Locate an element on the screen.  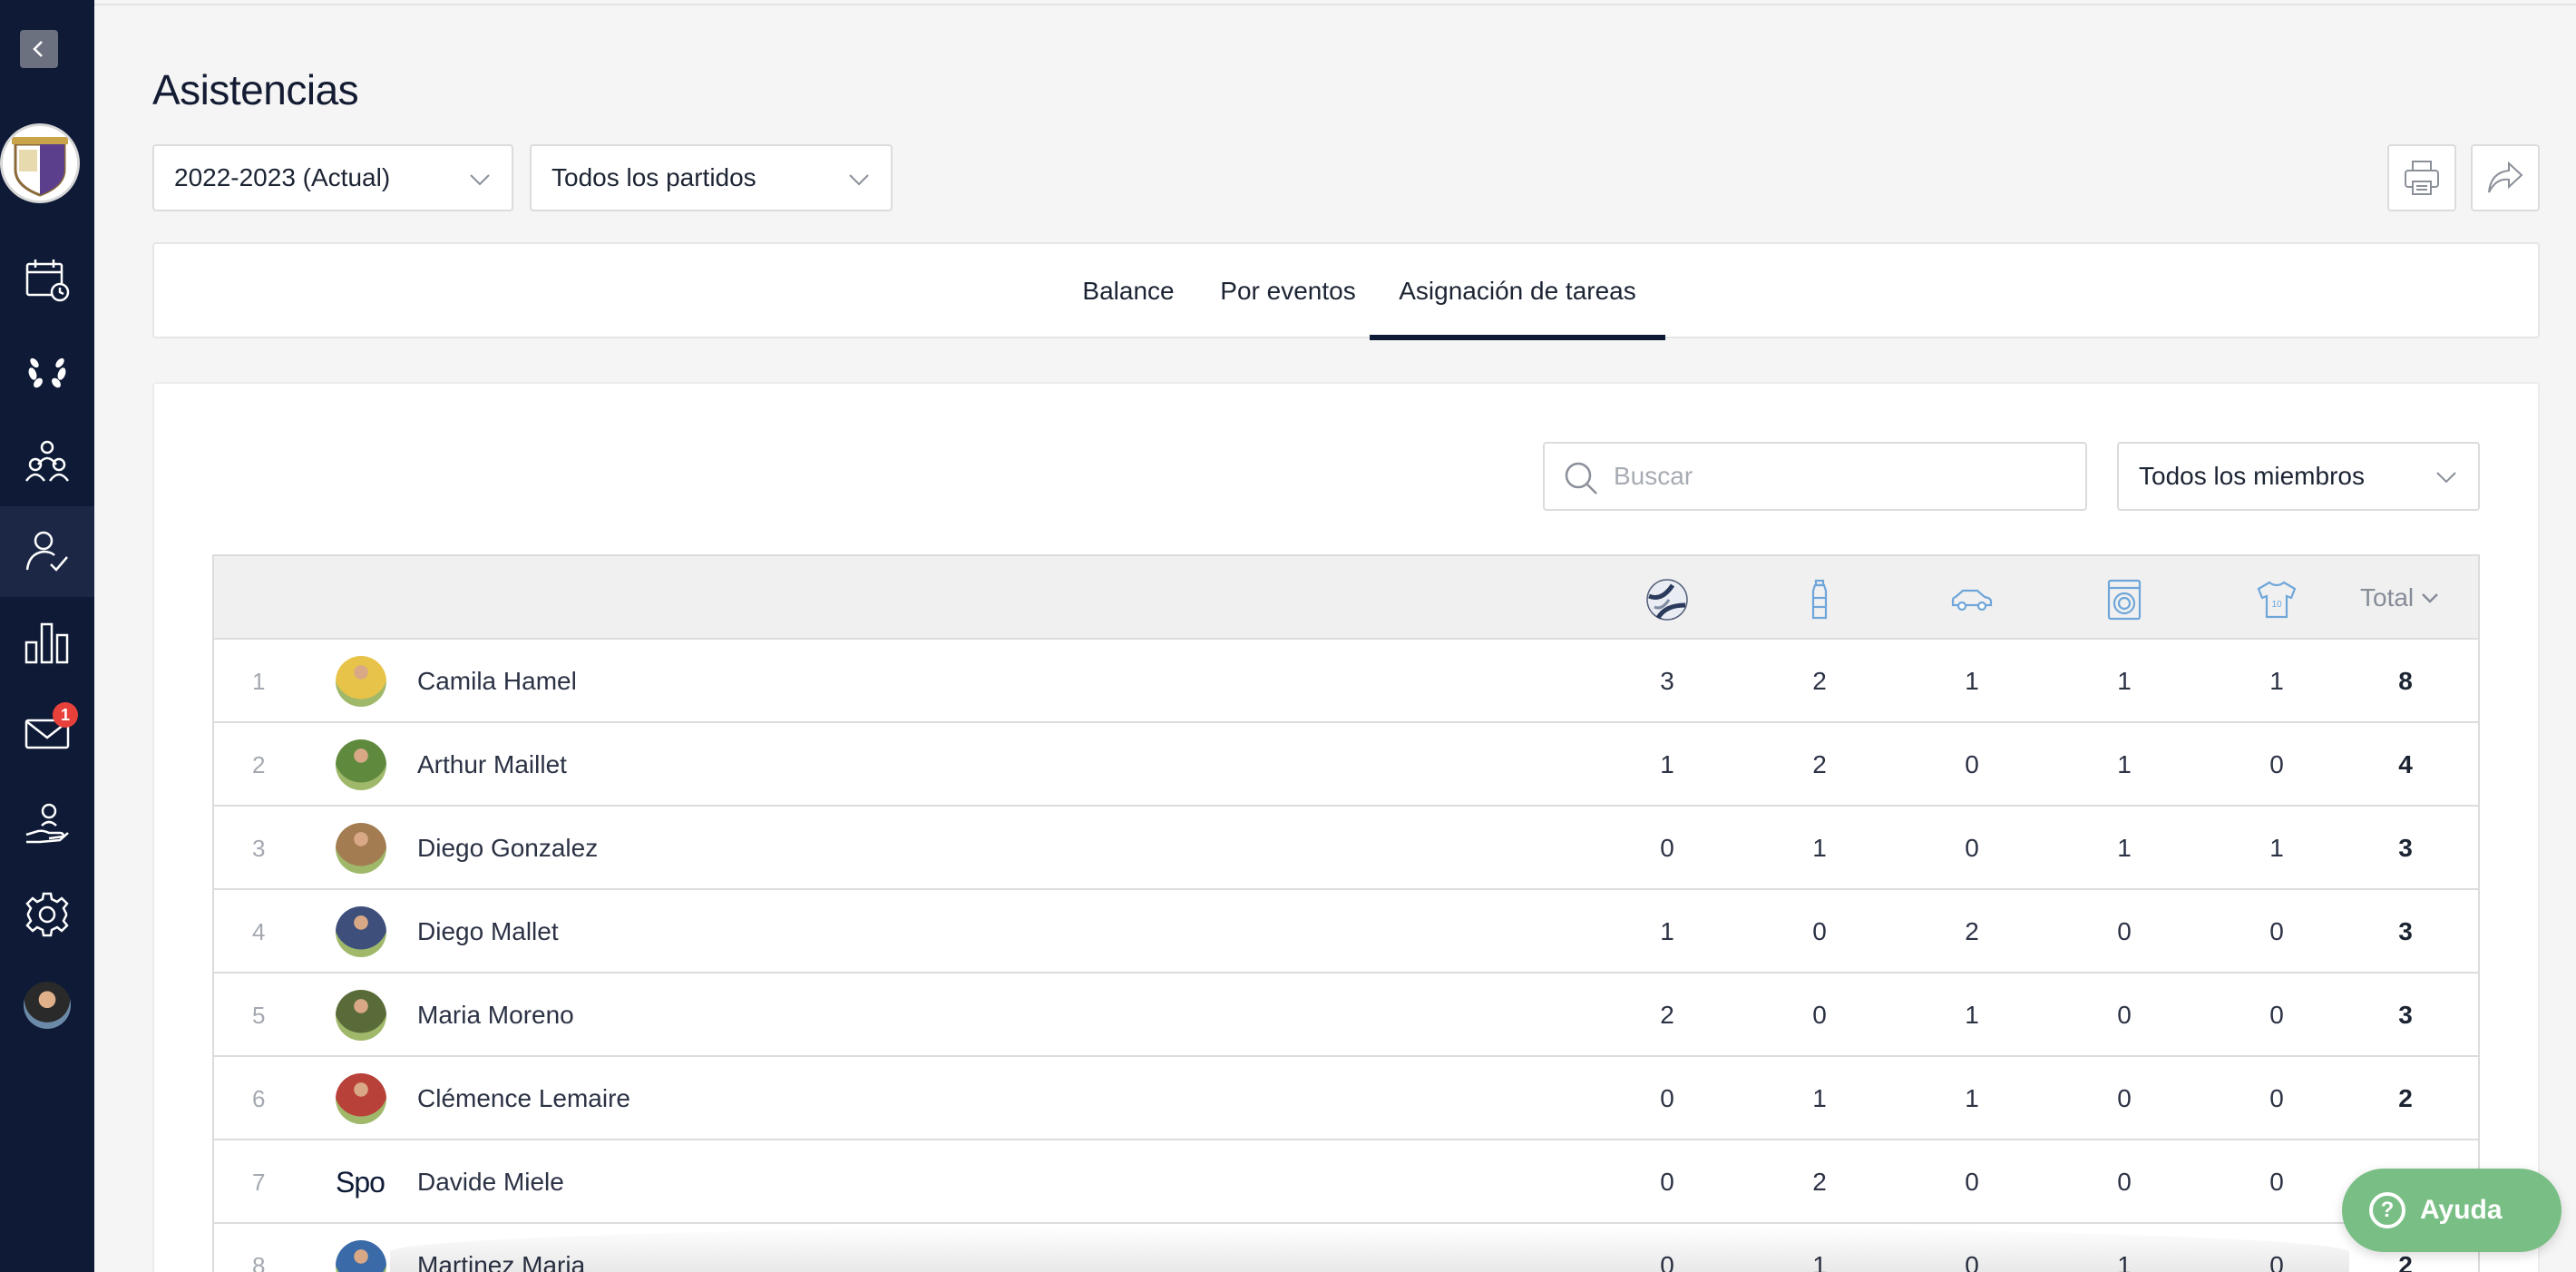
sidebar-item-volunteering is located at coordinates (47, 823).